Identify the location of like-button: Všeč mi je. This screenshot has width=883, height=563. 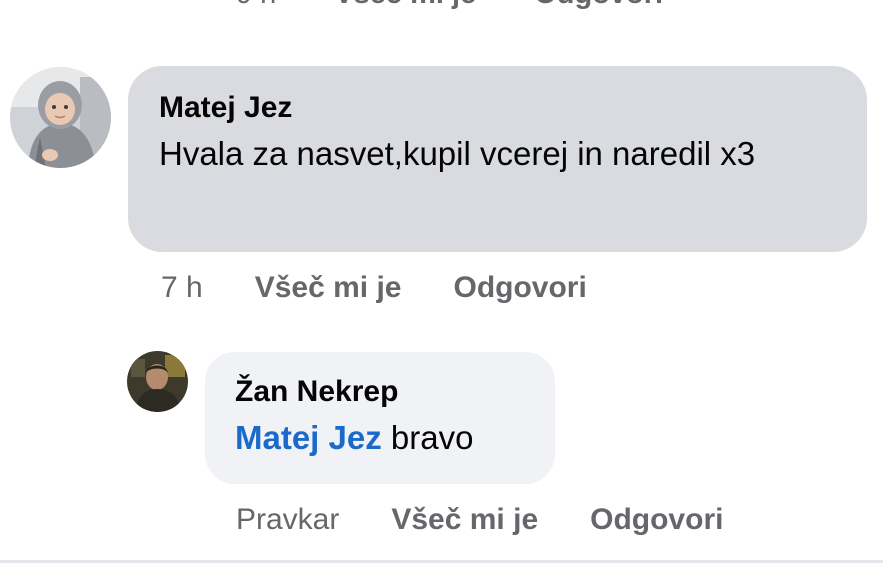
(328, 288).